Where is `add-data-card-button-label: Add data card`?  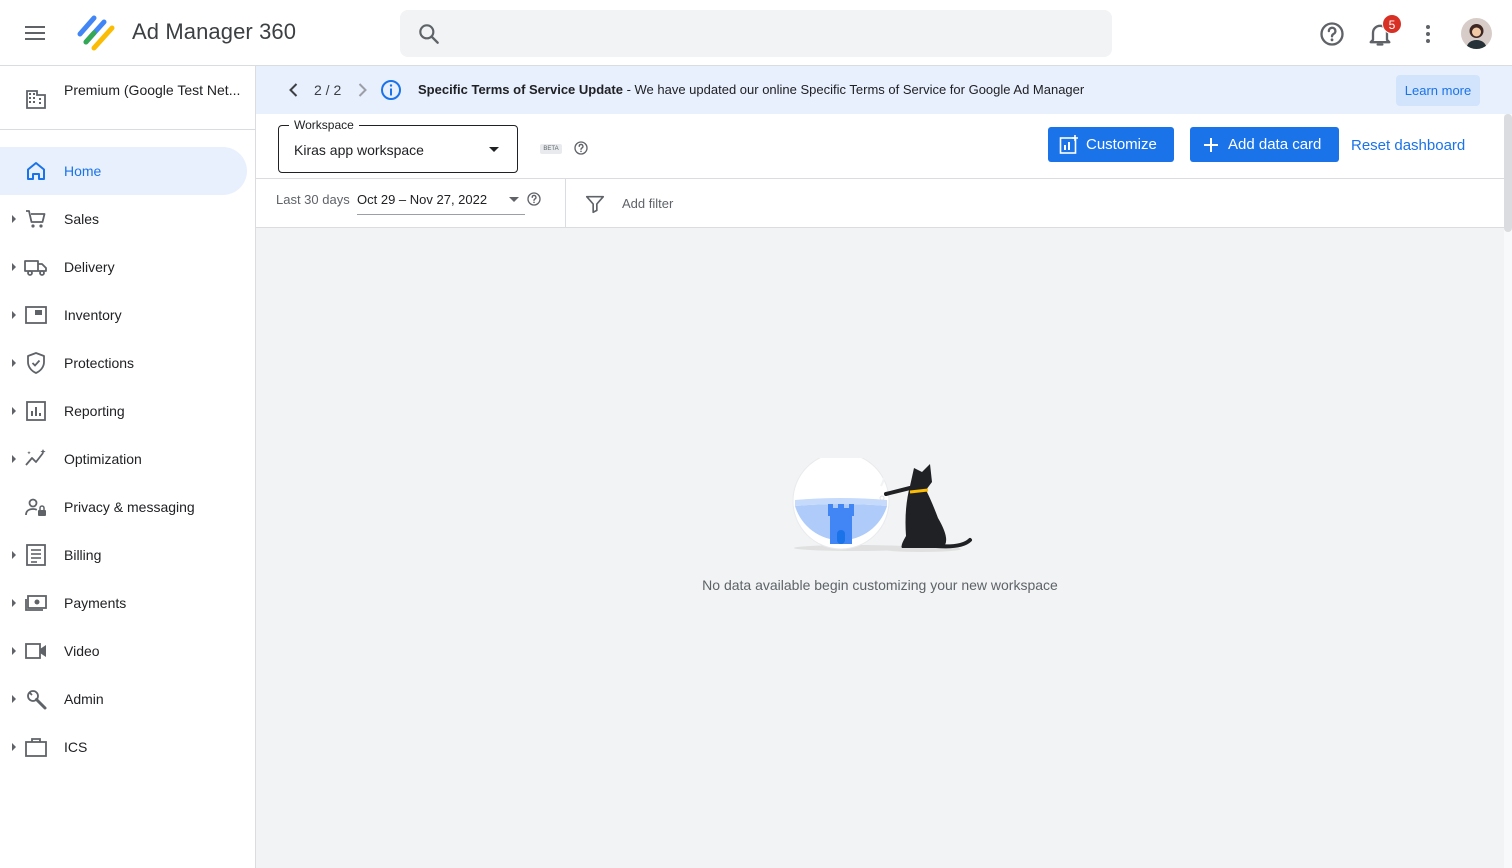
add-data-card-button-label: Add data card is located at coordinates (1275, 144).